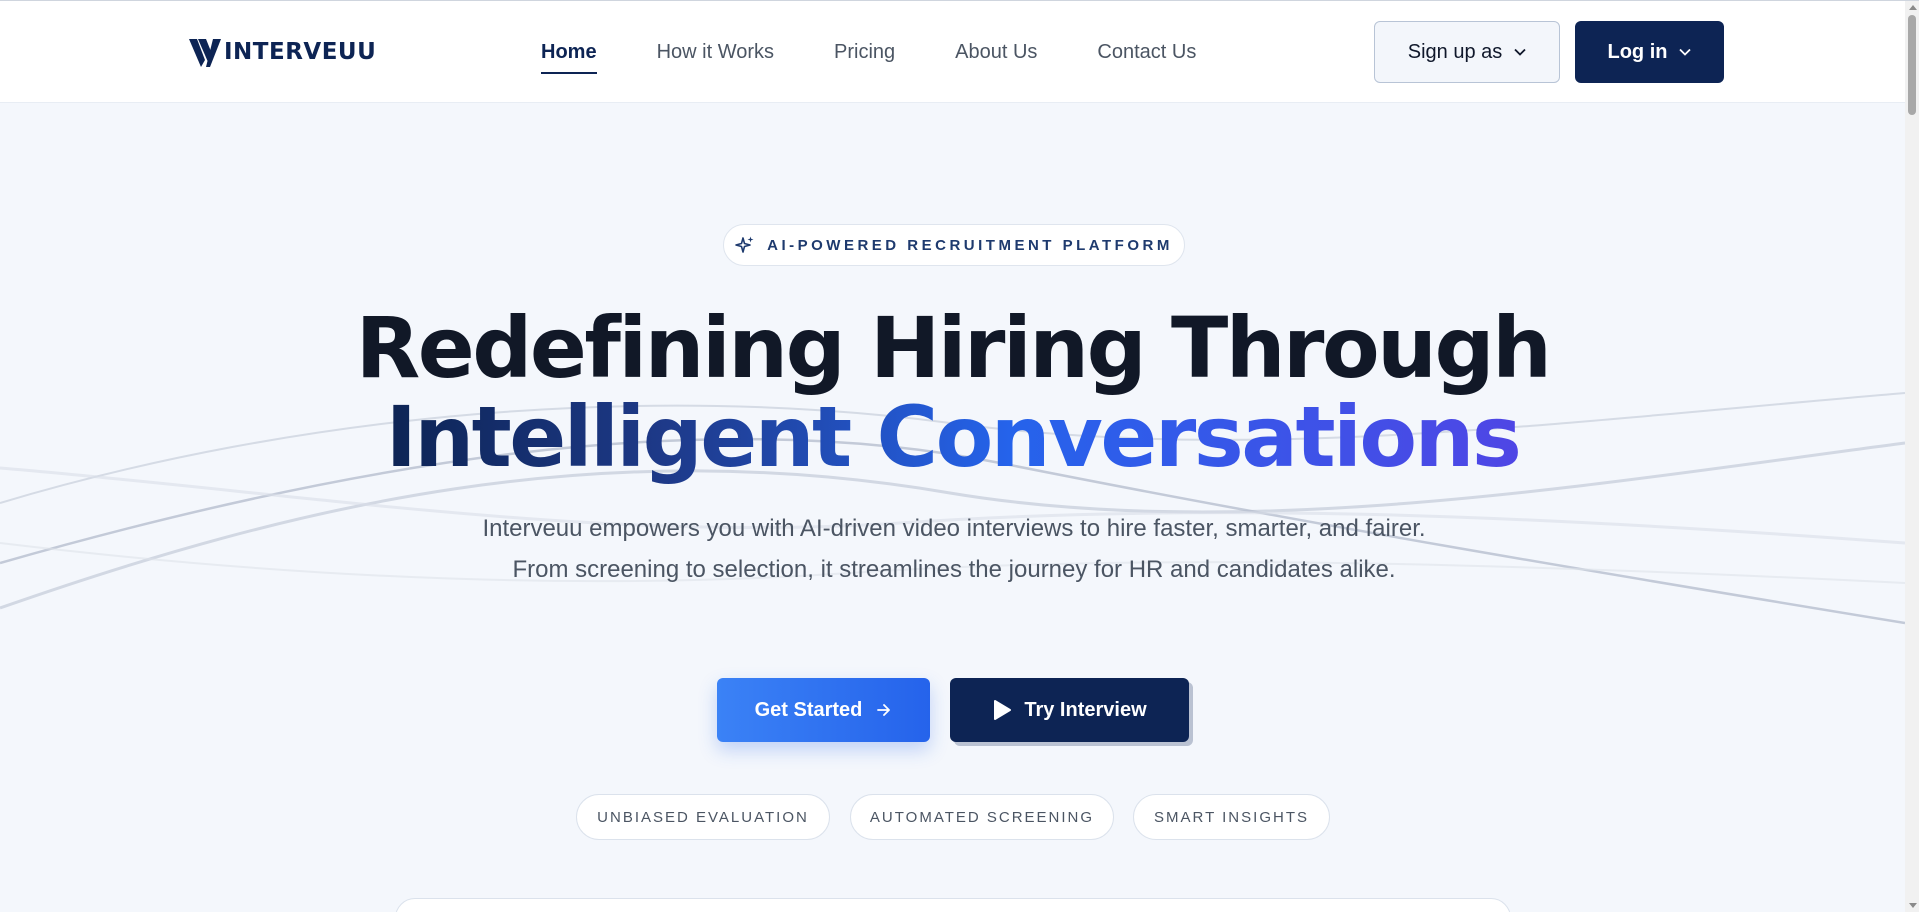  I want to click on sign-up-dropdown-button: Sign up as, so click(1467, 52).